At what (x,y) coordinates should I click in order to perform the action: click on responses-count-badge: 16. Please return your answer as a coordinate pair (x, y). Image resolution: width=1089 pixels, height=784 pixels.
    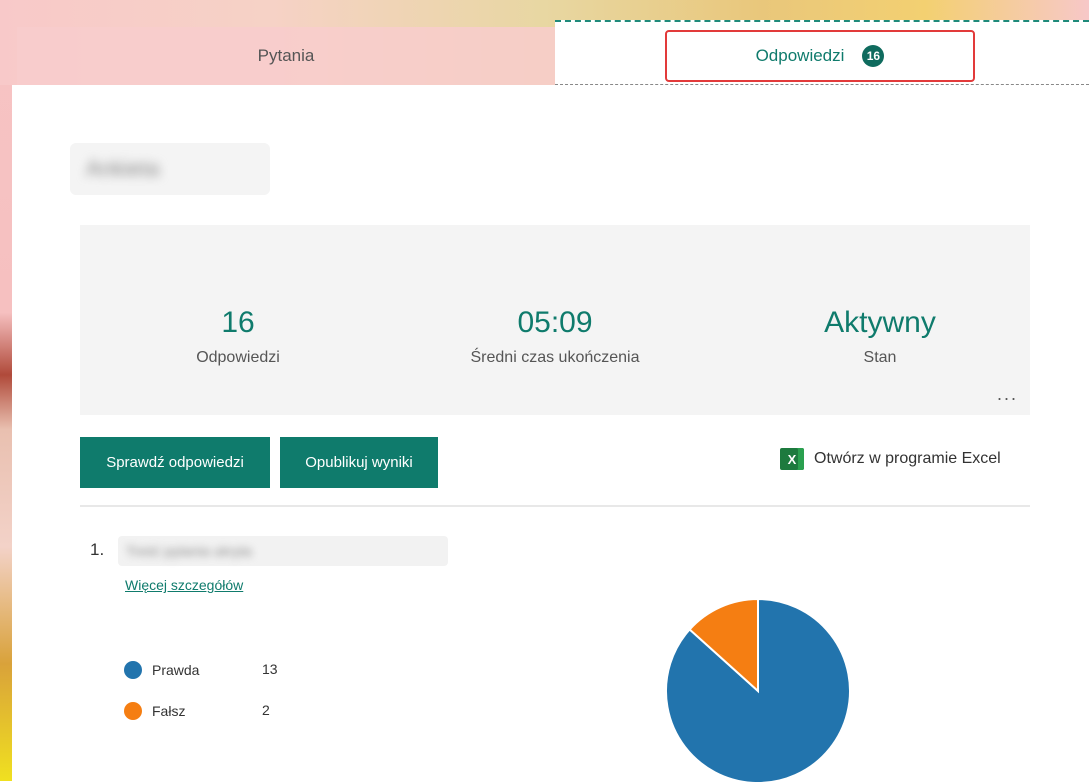
    Looking at the image, I should click on (873, 56).